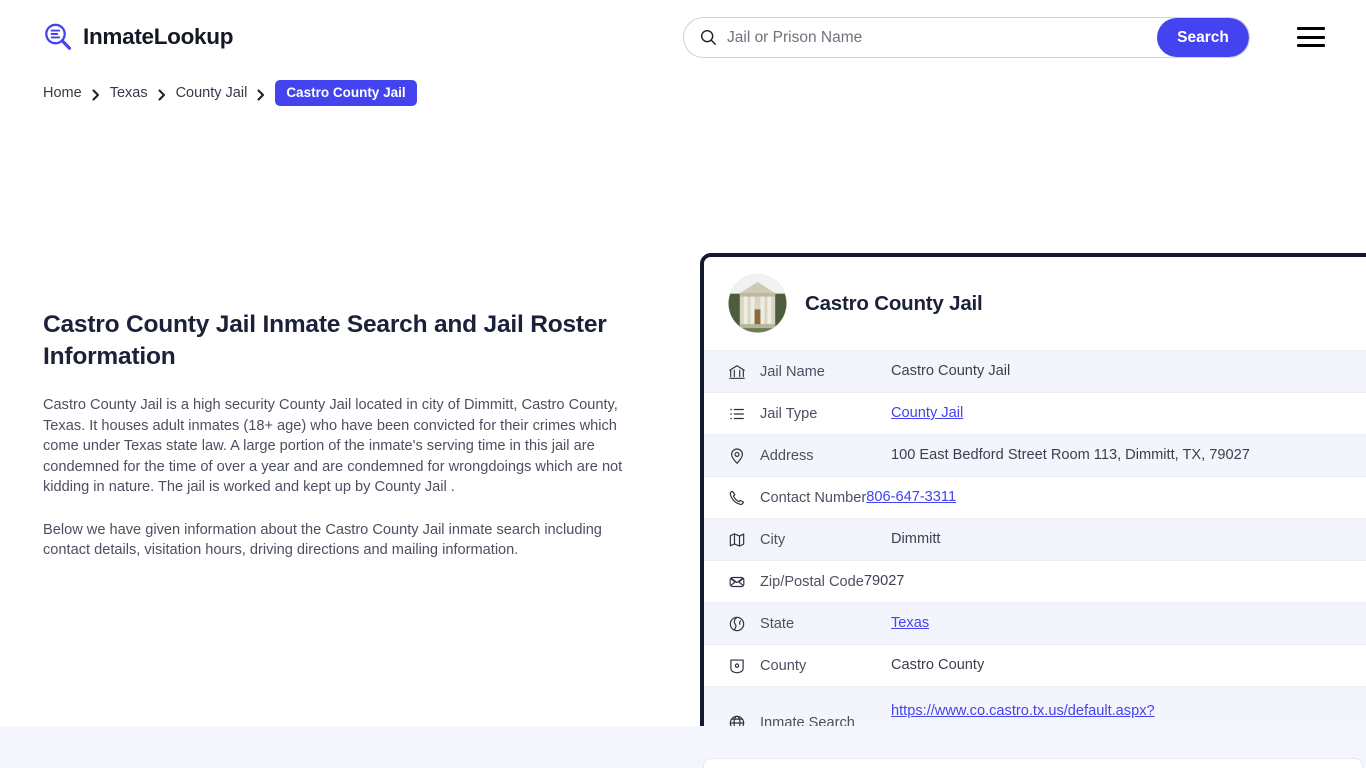 The image size is (1366, 768). I want to click on row-label-address: Address, so click(787, 455).